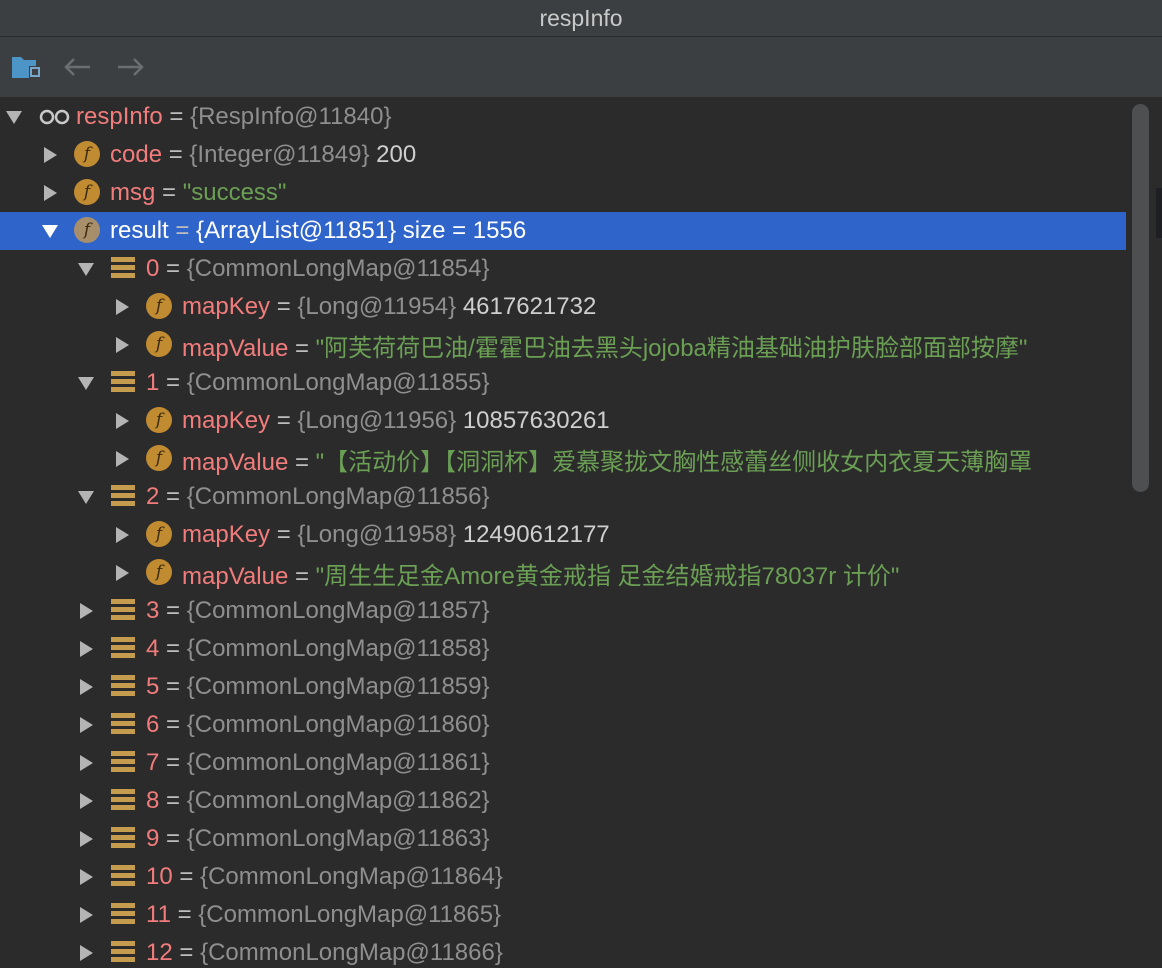  I want to click on tree-row: f mapKey = {Long@11958} 12490612177, so click(563, 535).